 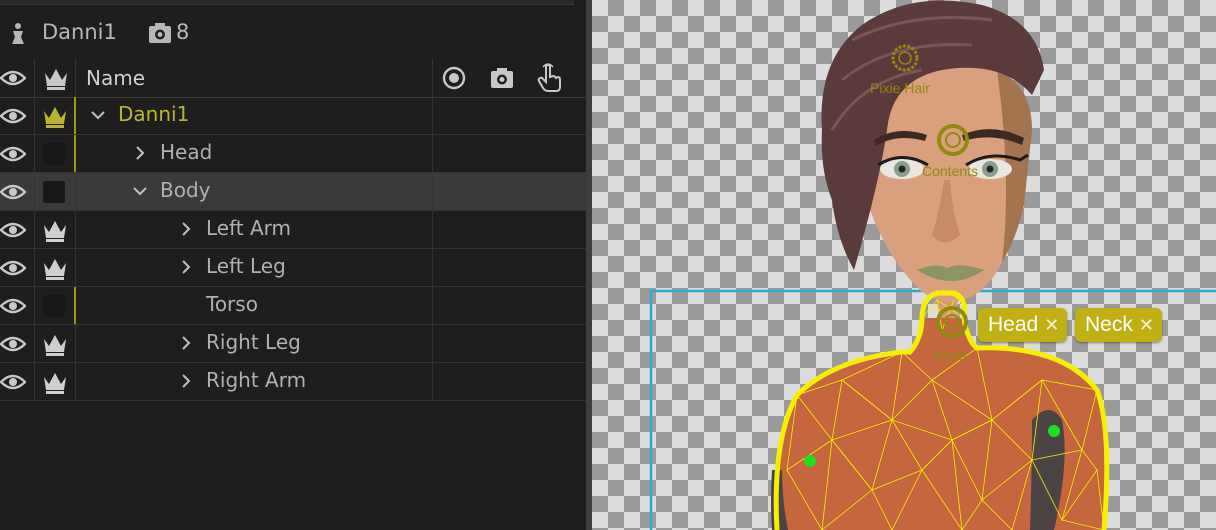 What do you see at coordinates (183, 32) in the screenshot?
I see `rig-count: 8` at bounding box center [183, 32].